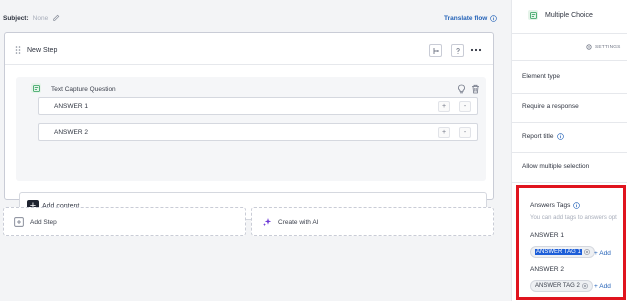 The image size is (627, 301). I want to click on element-type-row: Element type, so click(541, 76).